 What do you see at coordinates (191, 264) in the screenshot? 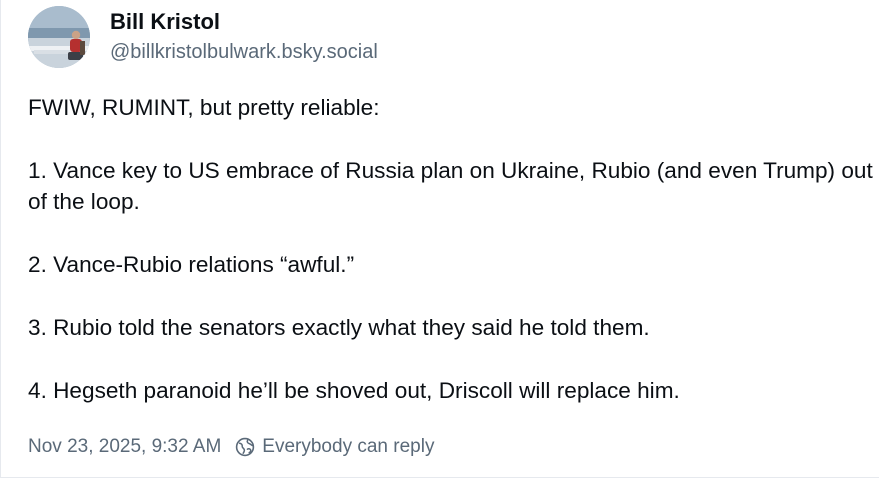
I see `post-paragraph: 2. Vance-Rubio relations “awful.”` at bounding box center [191, 264].